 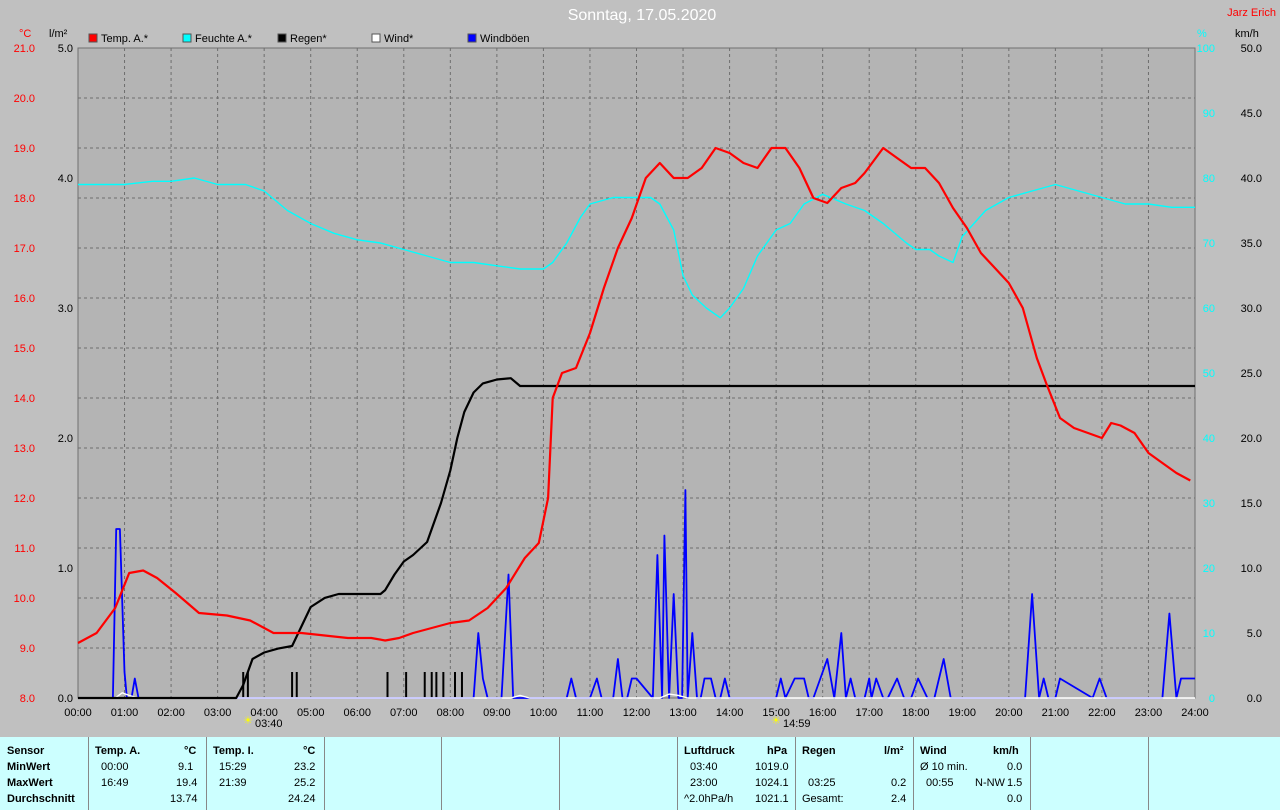 What do you see at coordinates (1209, 634) in the screenshot?
I see `humidity-tick-label: 10` at bounding box center [1209, 634].